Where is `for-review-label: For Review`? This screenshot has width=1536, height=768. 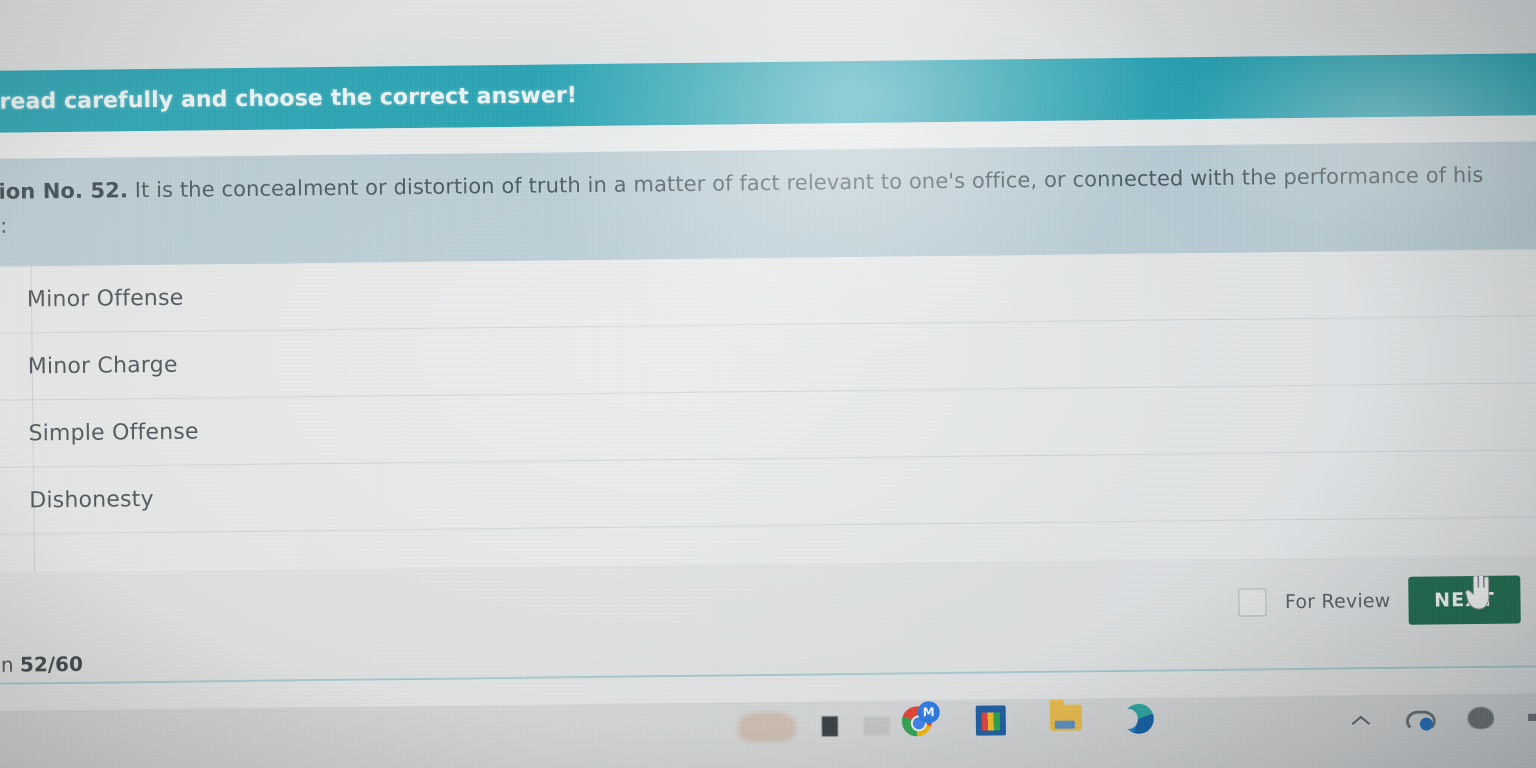
for-review-label: For Review is located at coordinates (1337, 601).